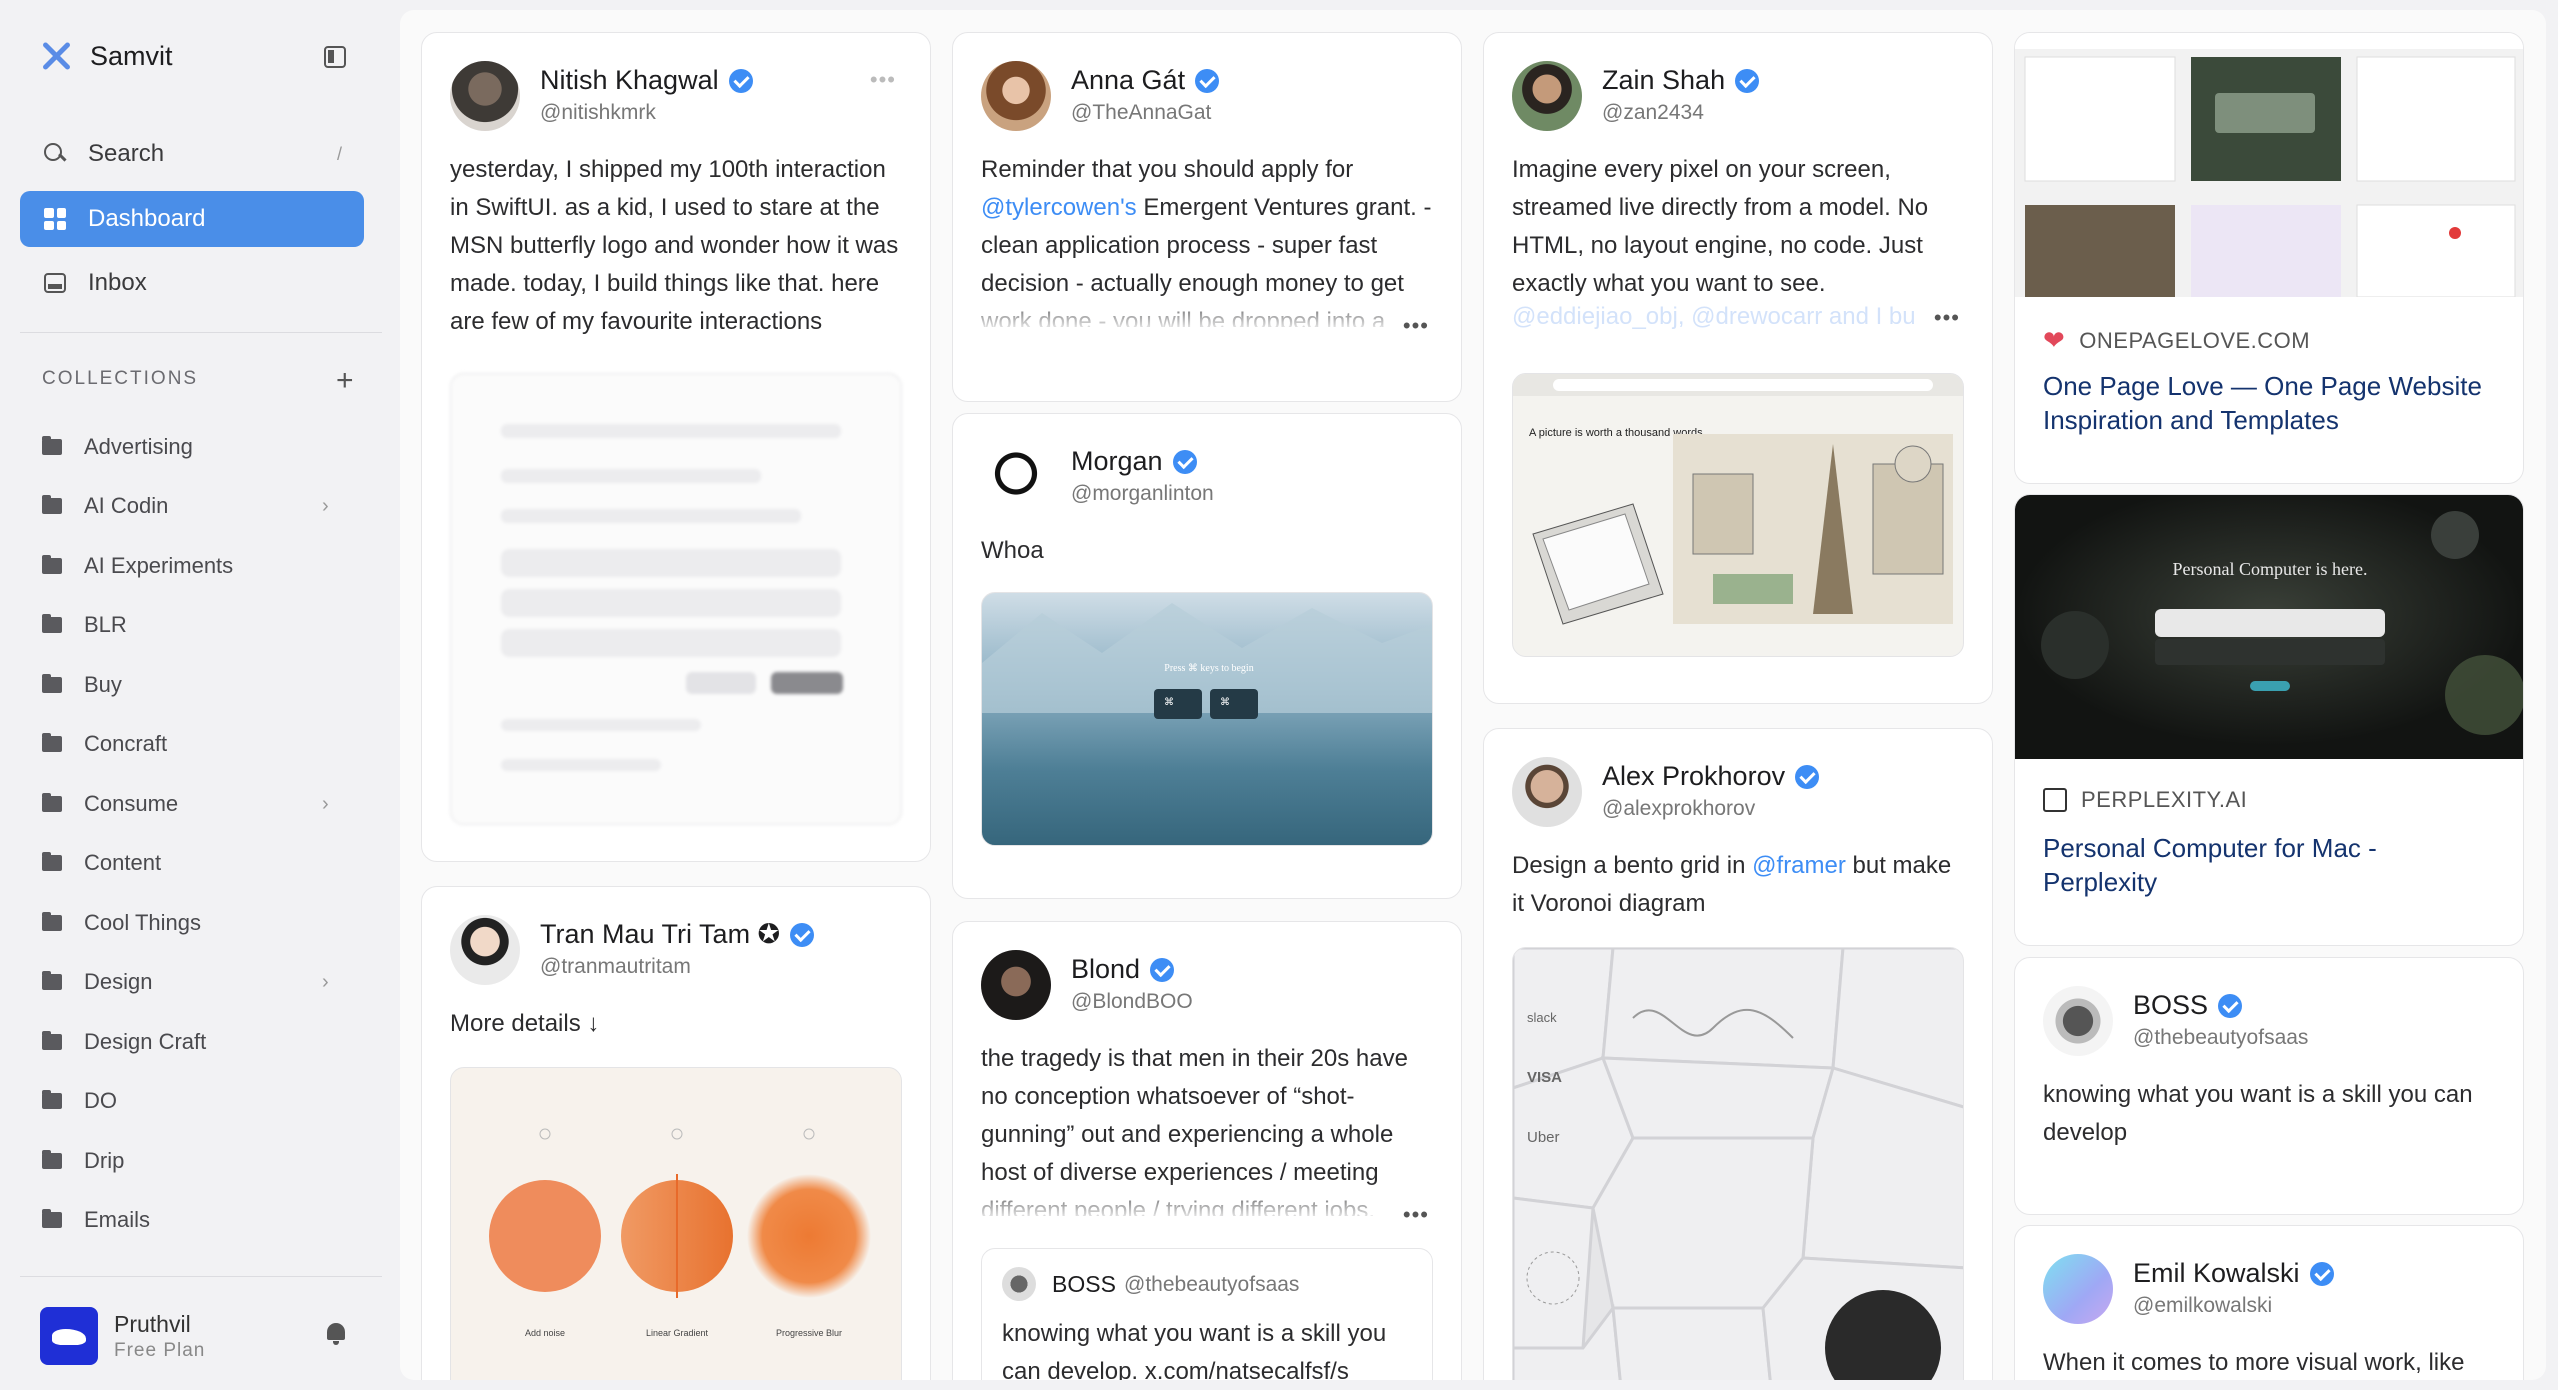  What do you see at coordinates (185, 506) in the screenshot?
I see `collection-item: AI Codin ›` at bounding box center [185, 506].